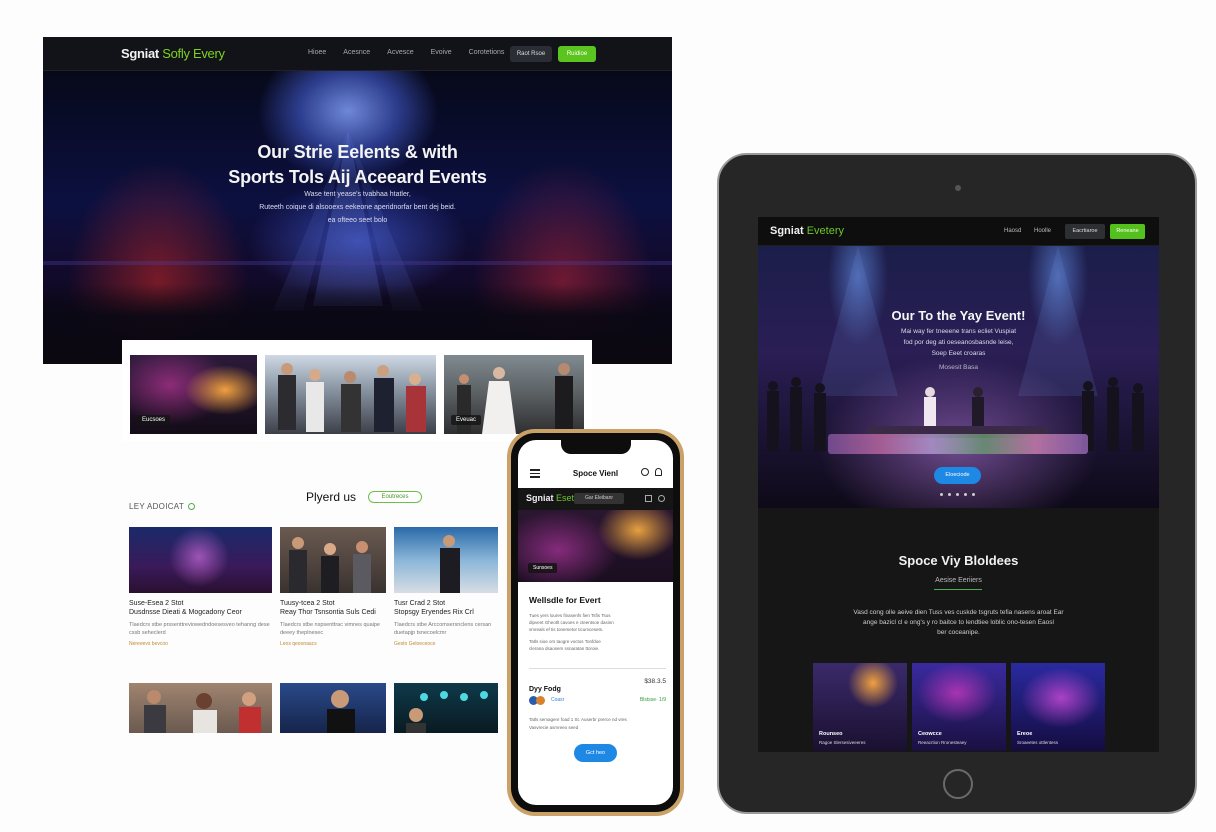 This screenshot has width=1216, height=832. Describe the element at coordinates (307, 603) in the screenshot. I see `post-kicker: Tuusy-tcea 2 Stot` at that location.